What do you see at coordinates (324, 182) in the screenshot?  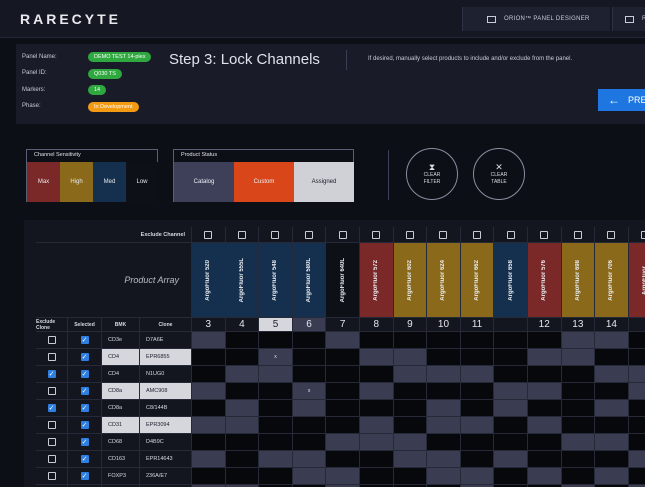 I see `status-assigned: Assigned` at bounding box center [324, 182].